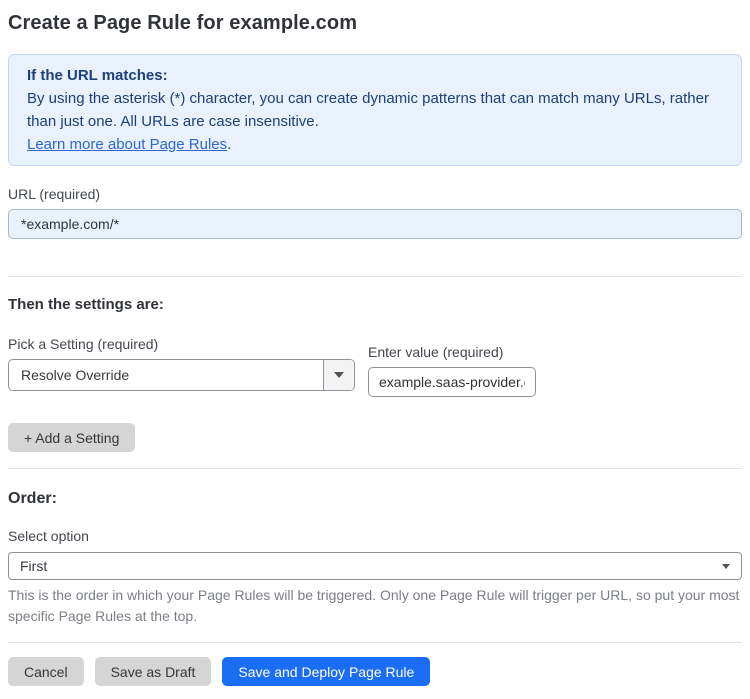 The image size is (750, 699). I want to click on setting-picker-label: Pick a Setting (required), so click(83, 344).